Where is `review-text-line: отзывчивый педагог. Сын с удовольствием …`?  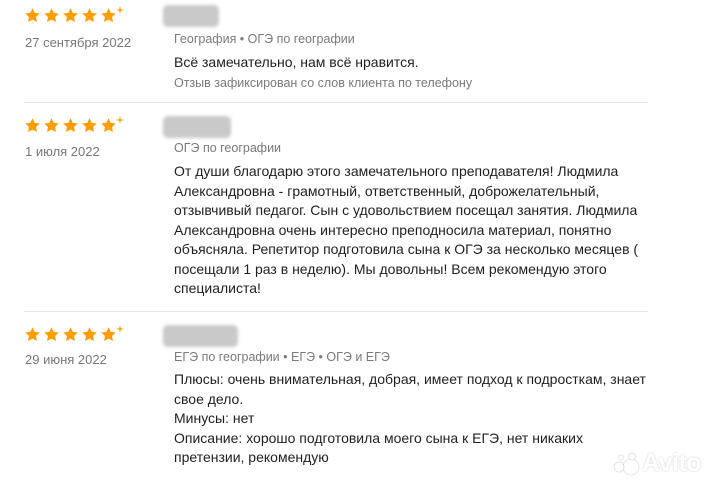 review-text-line: отзывчивый педагог. Сын с удовольствием … is located at coordinates (406, 210).